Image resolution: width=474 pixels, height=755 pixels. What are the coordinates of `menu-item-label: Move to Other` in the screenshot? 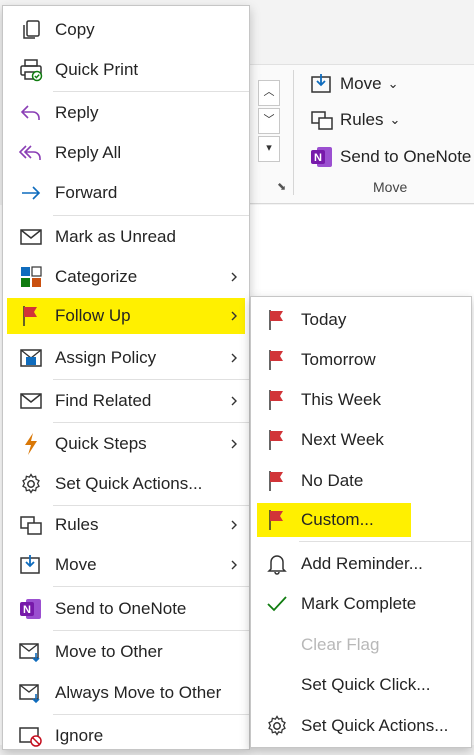 It's located at (109, 651).